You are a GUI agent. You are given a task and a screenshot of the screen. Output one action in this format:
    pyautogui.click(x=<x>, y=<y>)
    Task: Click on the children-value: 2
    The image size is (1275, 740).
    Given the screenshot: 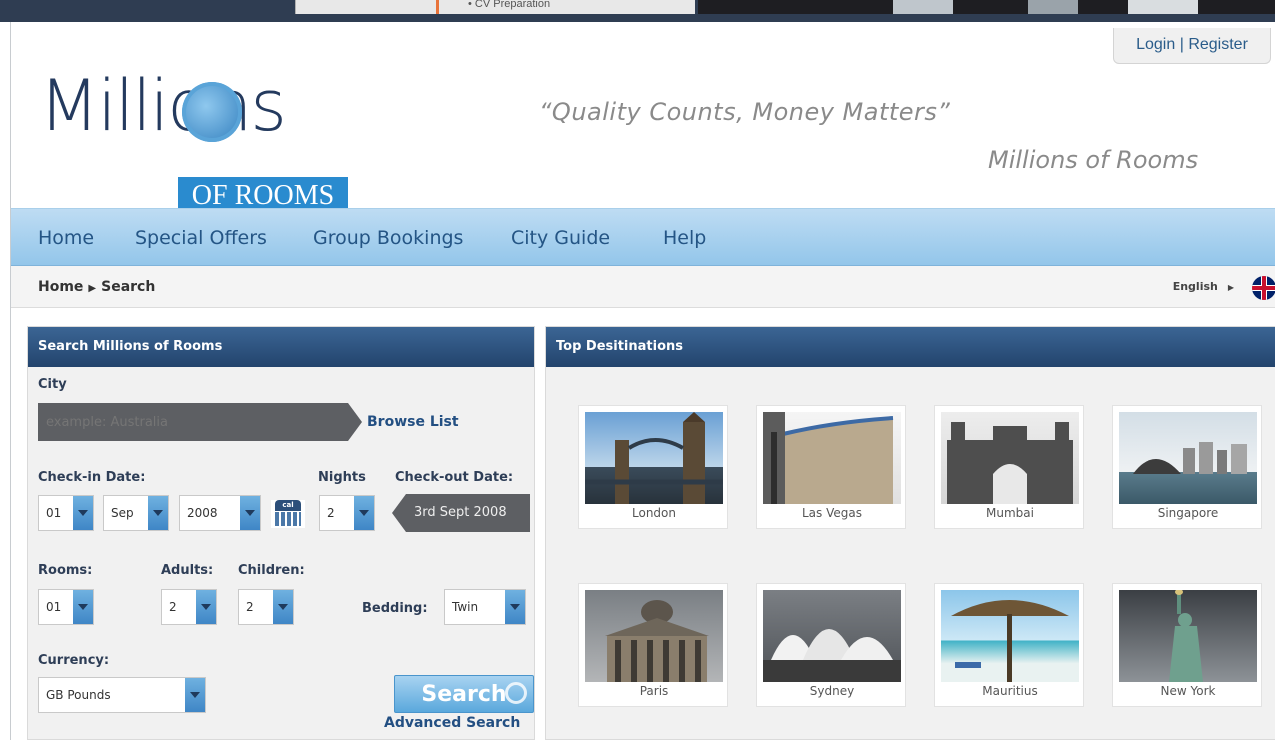 What is the action you would take?
    pyautogui.click(x=250, y=607)
    